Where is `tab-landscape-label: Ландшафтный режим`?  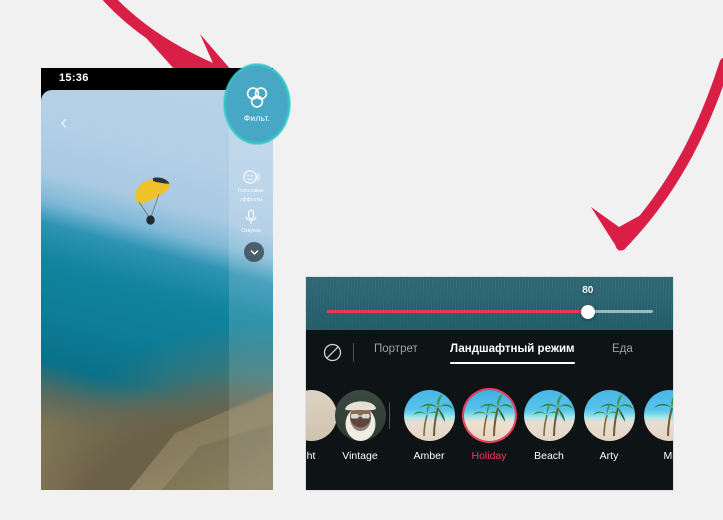 tab-landscape-label: Ландшафтный режим is located at coordinates (512, 349).